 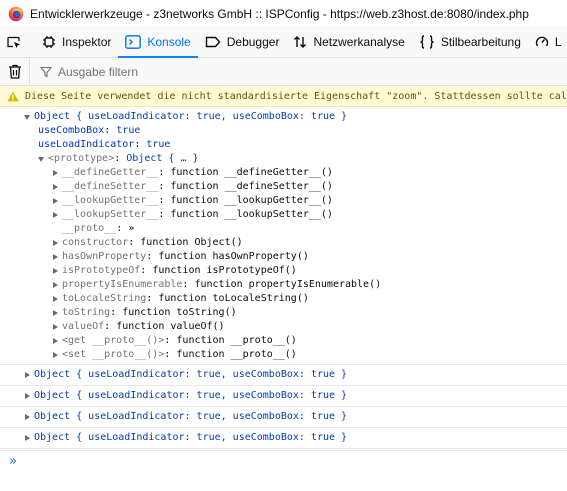 I want to click on tab-style-editor: Stilbearbeitung, so click(x=470, y=42).